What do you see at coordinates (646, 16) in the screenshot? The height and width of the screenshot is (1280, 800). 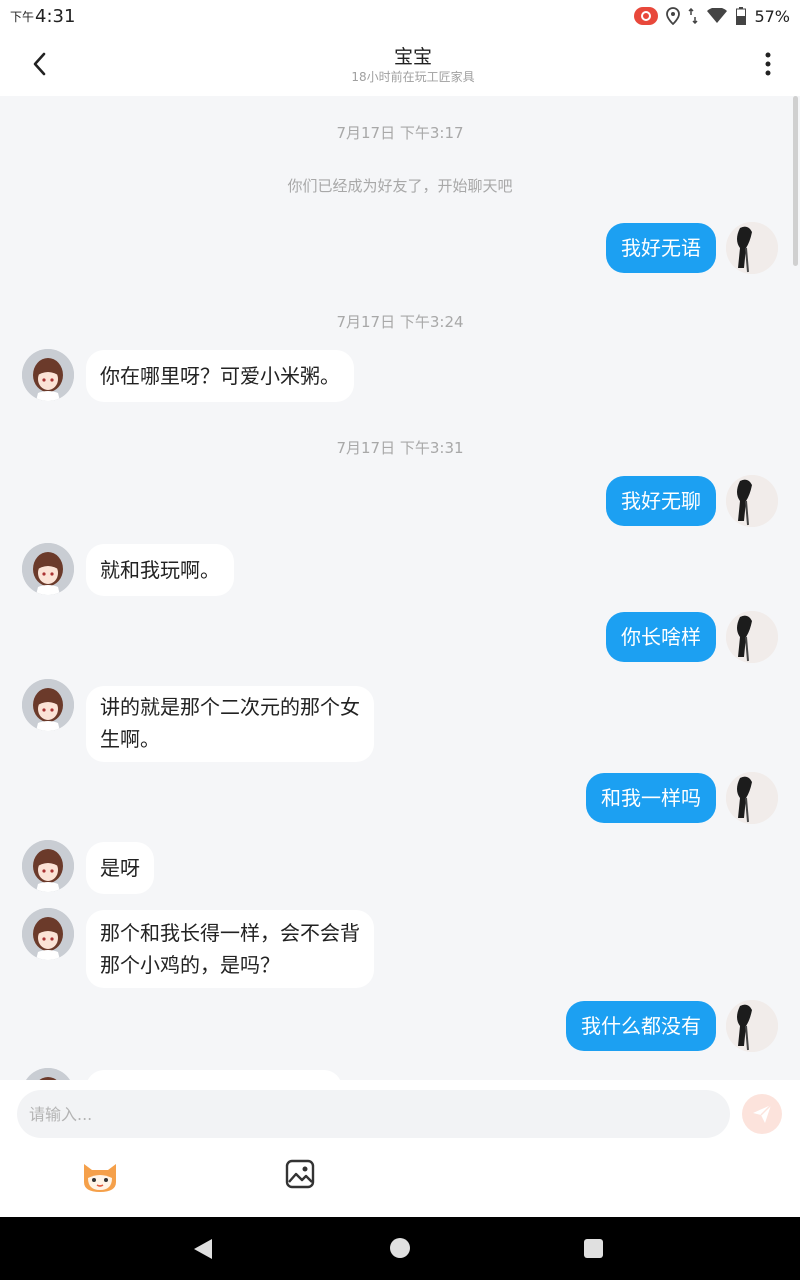 I see `screen-record-icon` at bounding box center [646, 16].